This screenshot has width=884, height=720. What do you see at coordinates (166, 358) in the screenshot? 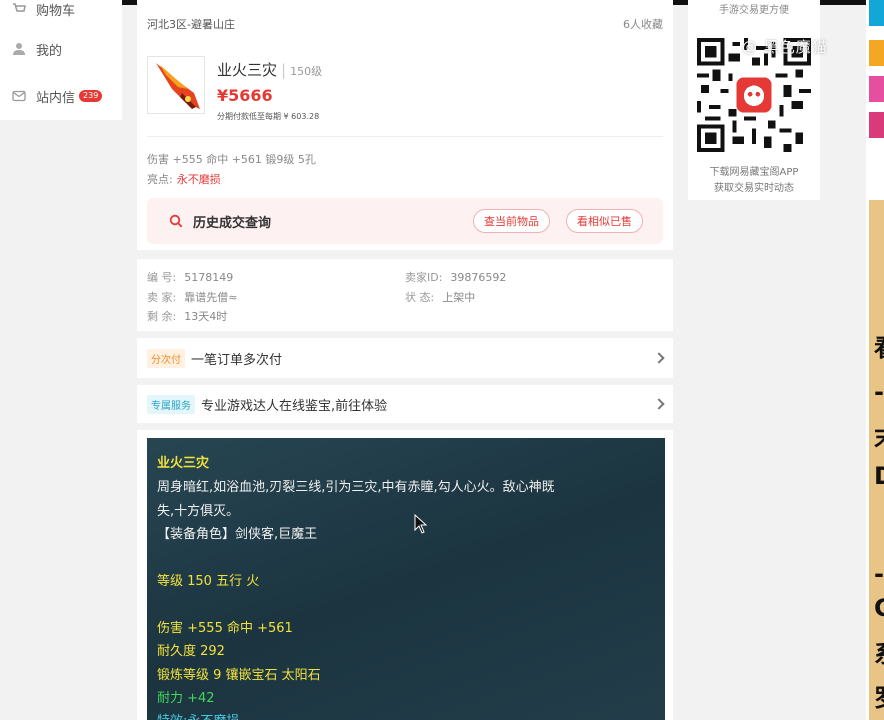
I see `installment-tag: 分次付` at bounding box center [166, 358].